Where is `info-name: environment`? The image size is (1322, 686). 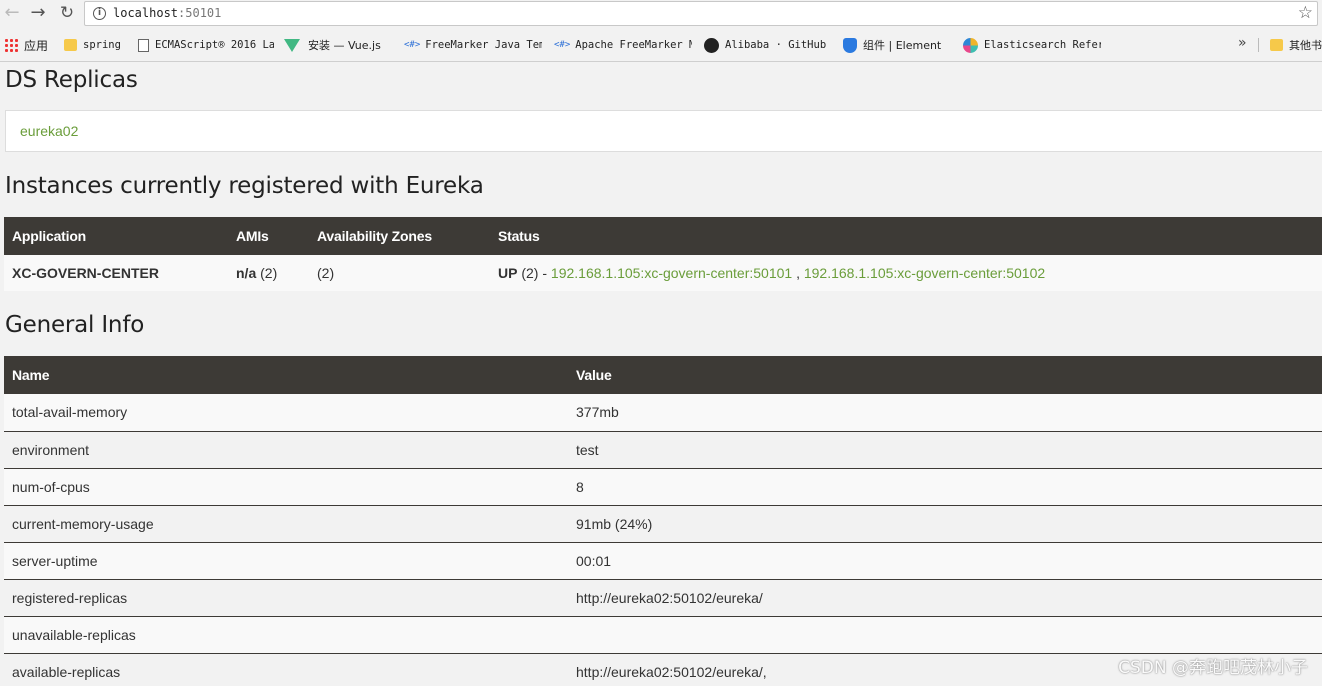
info-name: environment is located at coordinates (286, 449).